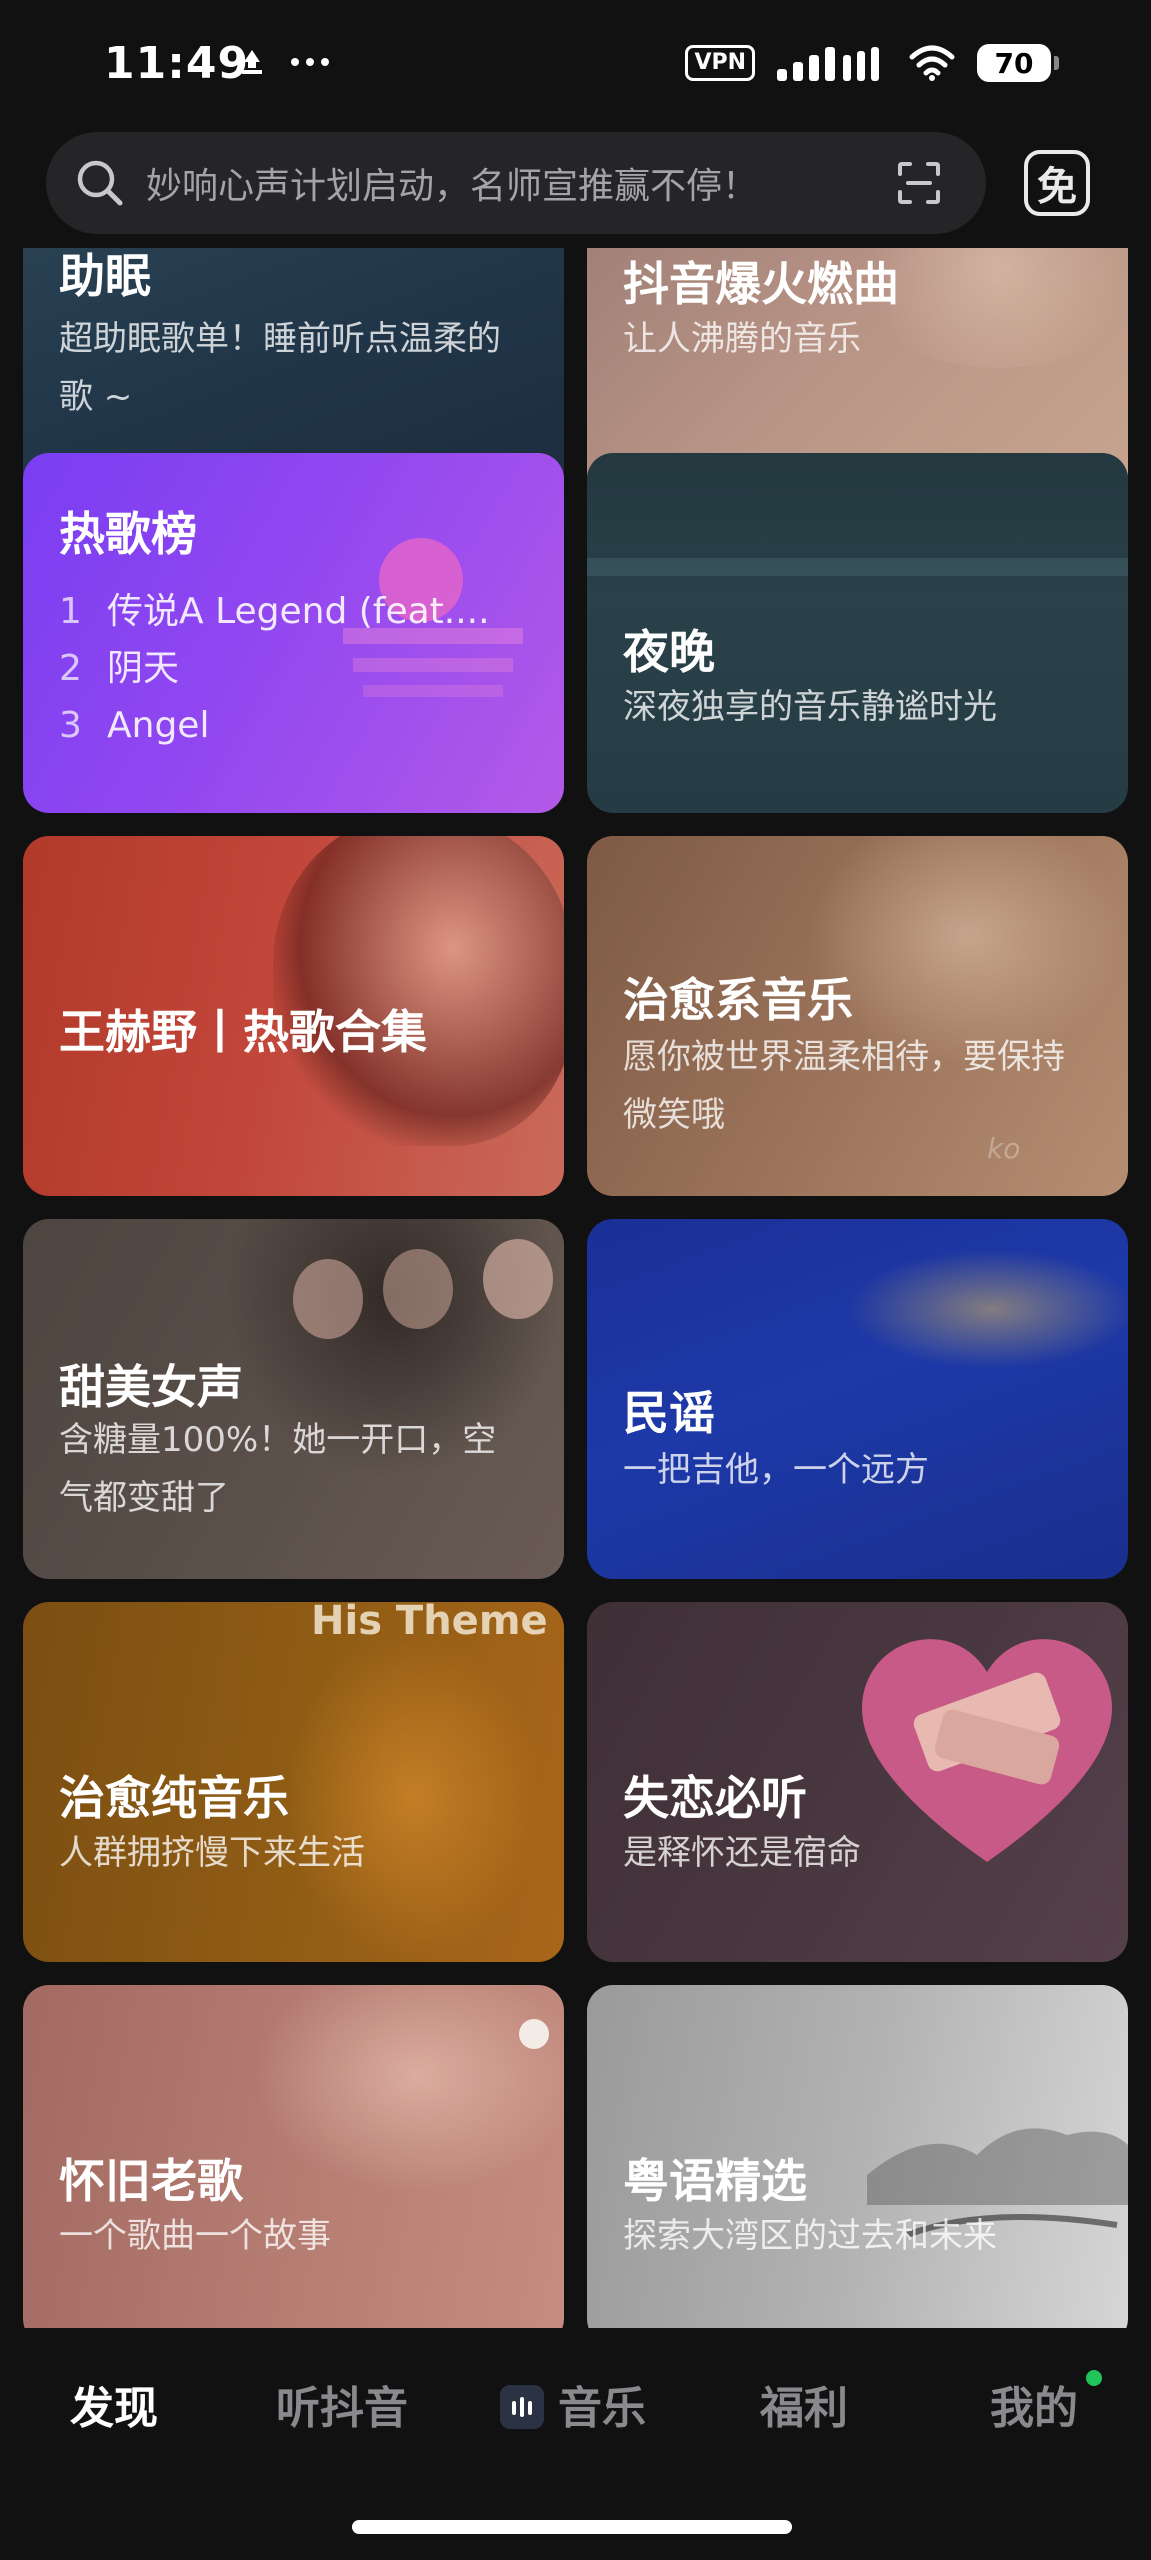 This screenshot has height=2560, width=1151. Describe the element at coordinates (252, 62) in the screenshot. I see `transfer-icon` at that location.